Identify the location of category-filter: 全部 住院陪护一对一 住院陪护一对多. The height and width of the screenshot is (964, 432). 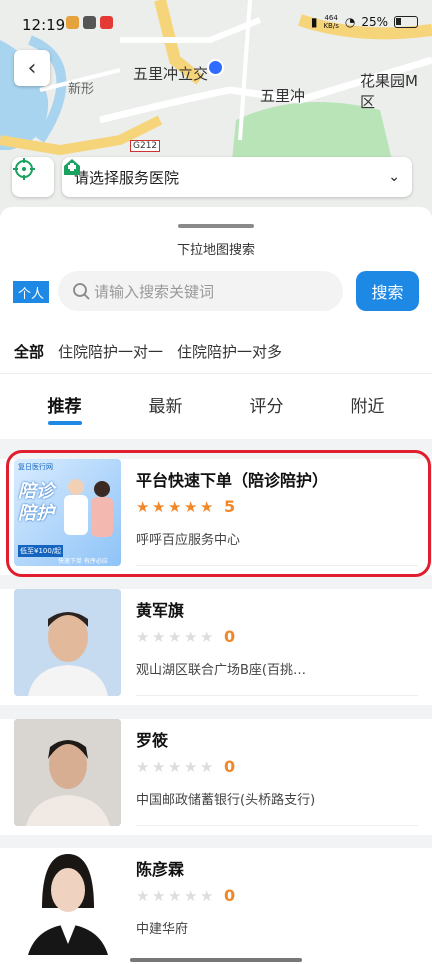
(148, 351).